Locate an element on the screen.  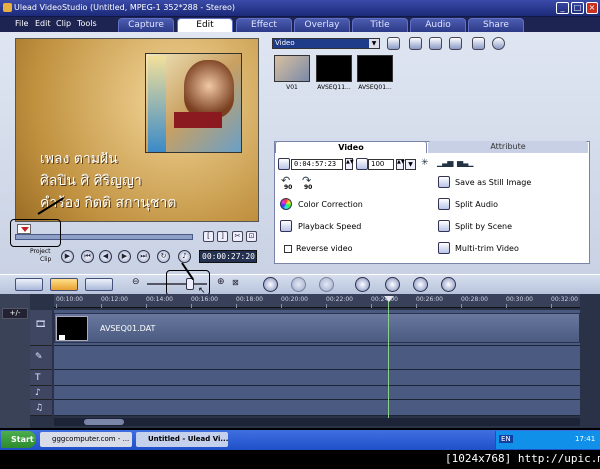
color-correction-button: Color Correction is located at coordinates (330, 204).